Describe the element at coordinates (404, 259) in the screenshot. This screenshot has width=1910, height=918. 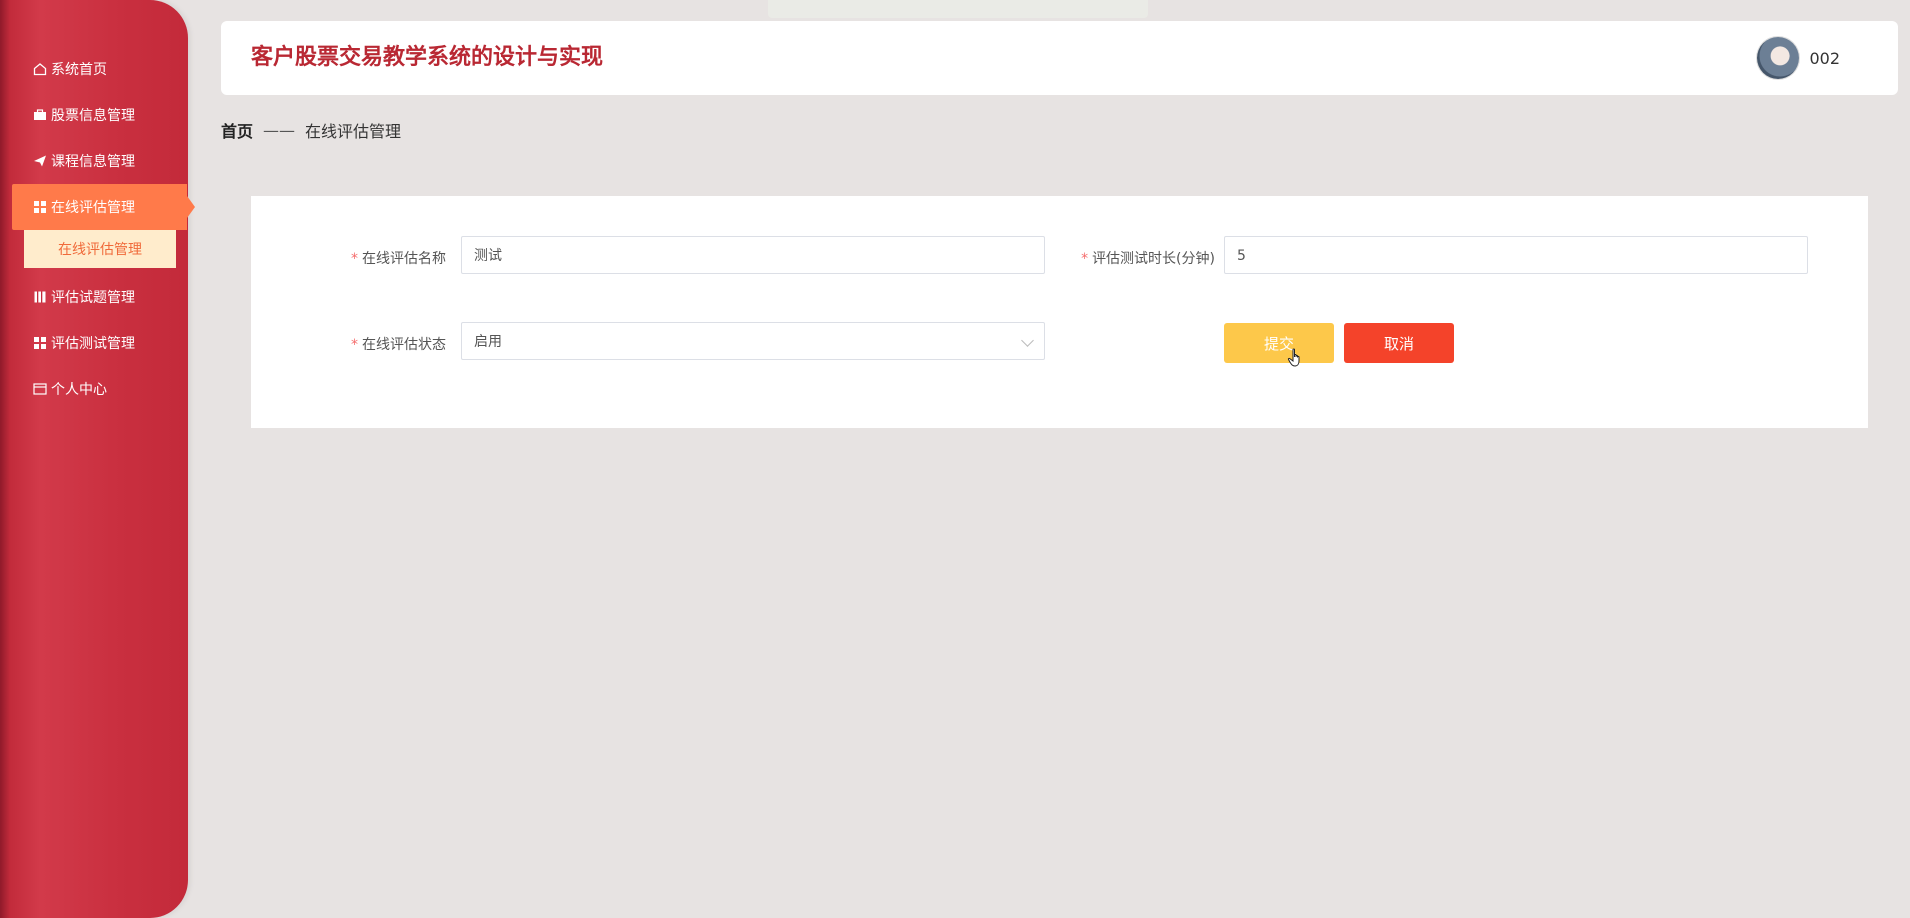
I see `label-text: 在线评估名称` at that location.